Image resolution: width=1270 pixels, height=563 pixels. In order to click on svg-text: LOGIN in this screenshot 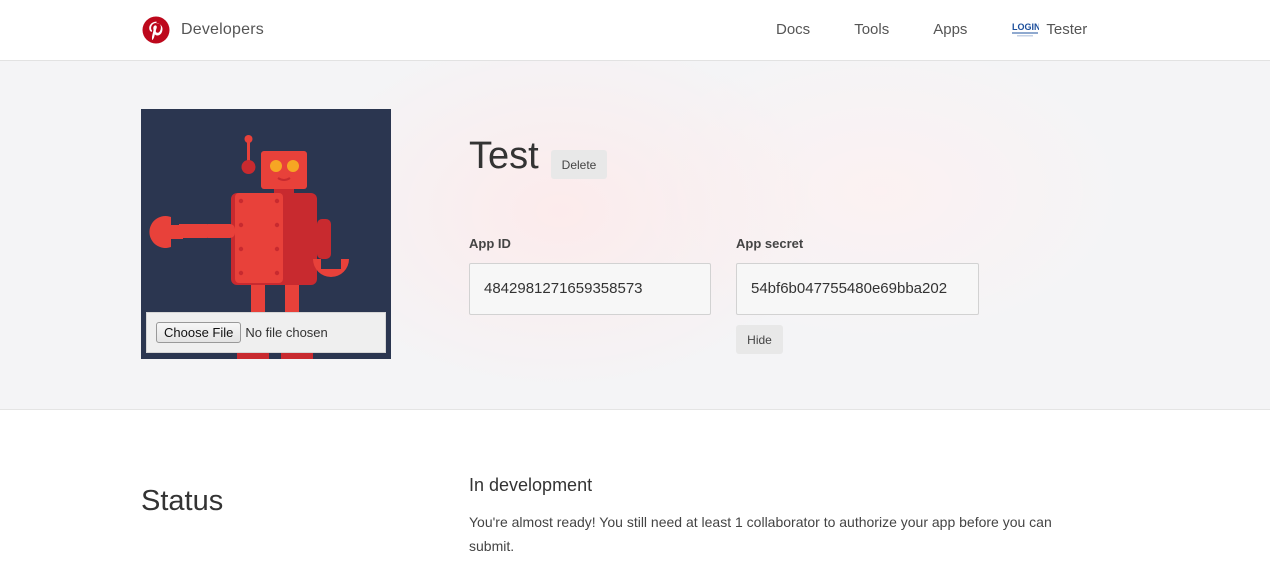, I will do `click(1025, 27)`.